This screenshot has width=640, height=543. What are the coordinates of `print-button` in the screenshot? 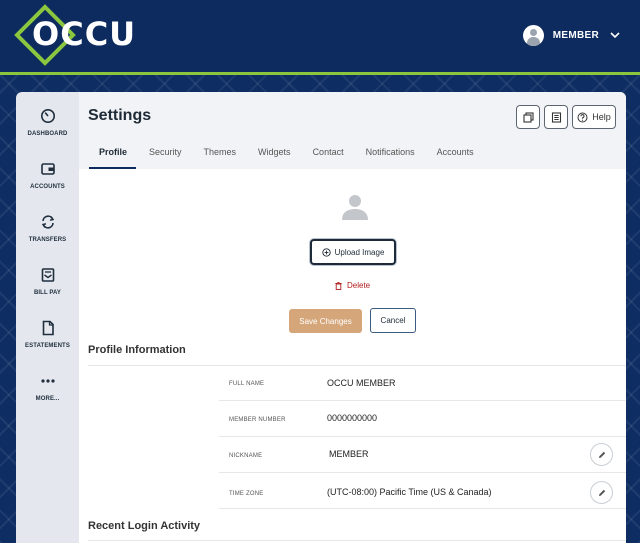 It's located at (556, 117).